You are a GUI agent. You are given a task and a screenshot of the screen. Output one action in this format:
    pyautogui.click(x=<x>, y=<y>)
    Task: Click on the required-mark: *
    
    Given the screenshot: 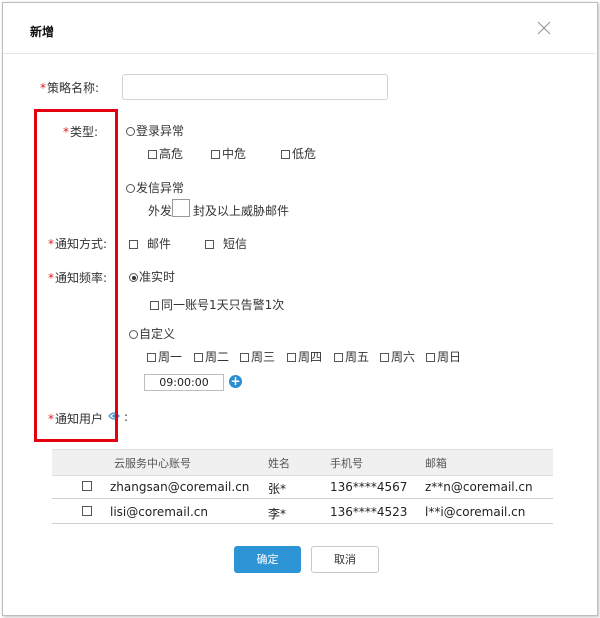 What is the action you would take?
    pyautogui.click(x=43, y=88)
    